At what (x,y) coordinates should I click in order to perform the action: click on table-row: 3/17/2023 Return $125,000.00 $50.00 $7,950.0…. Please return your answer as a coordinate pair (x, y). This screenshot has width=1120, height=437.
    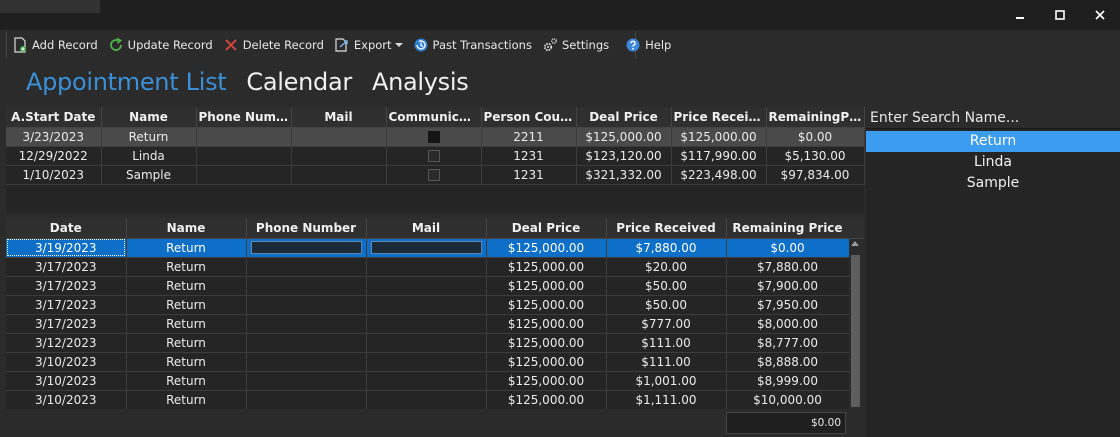
    Looking at the image, I should click on (428, 305).